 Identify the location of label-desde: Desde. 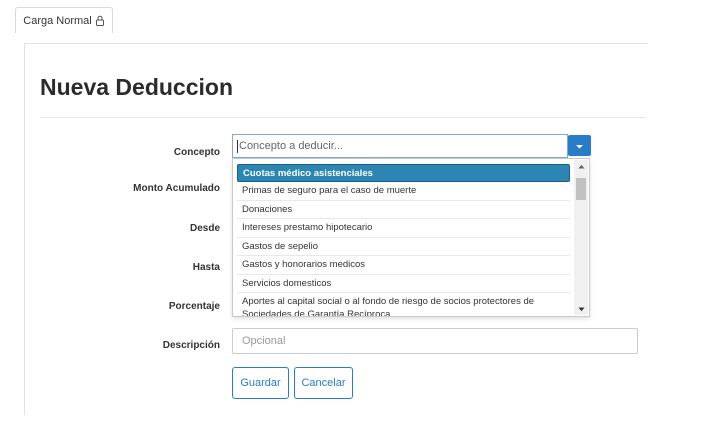
(204, 228).